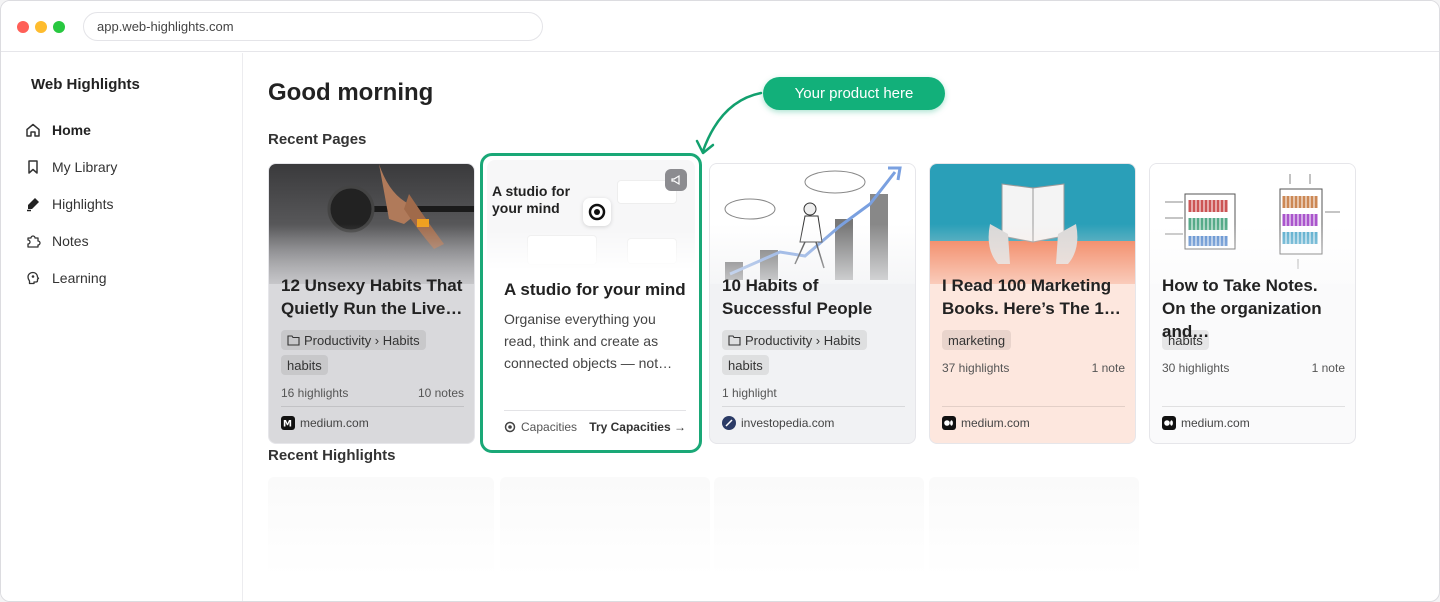  What do you see at coordinates (729, 423) in the screenshot?
I see `investopedia-icon` at bounding box center [729, 423].